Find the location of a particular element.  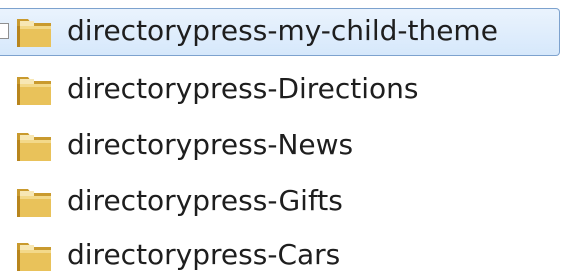

item-name: directorypress-Cars is located at coordinates (204, 254).